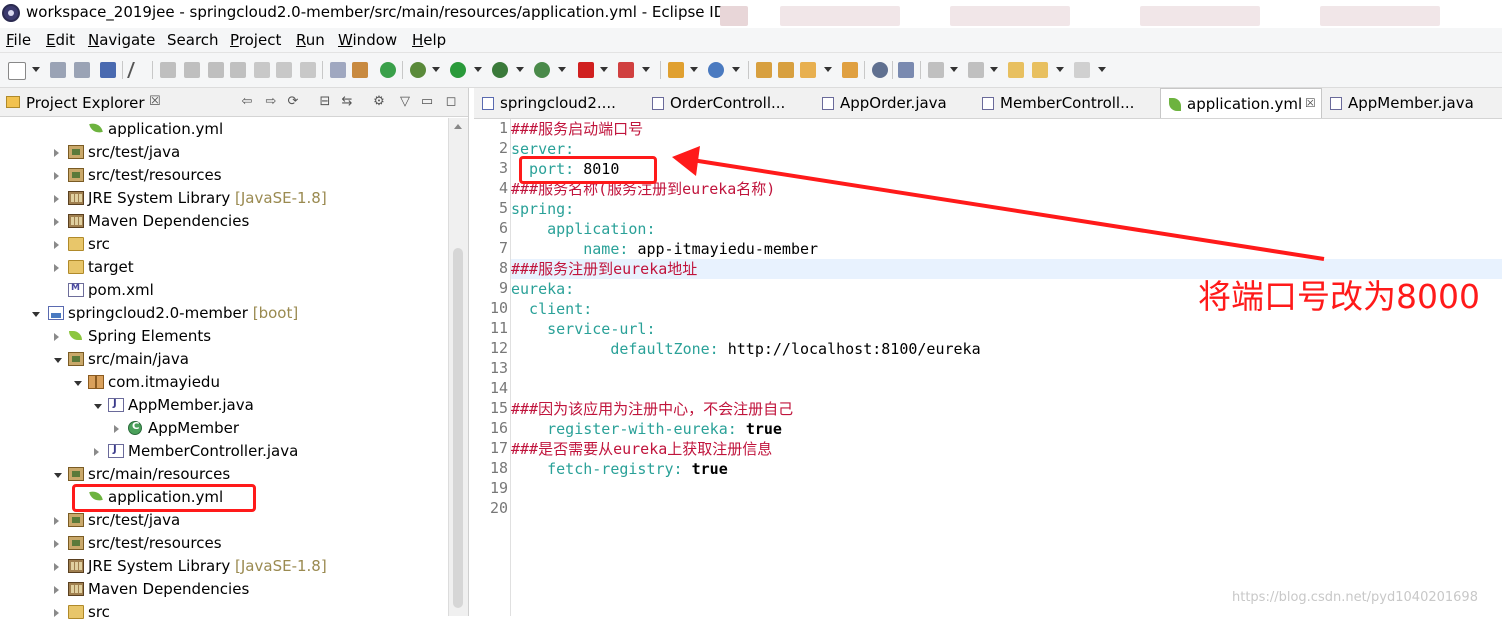  Describe the element at coordinates (458, 367) in the screenshot. I see `tree-scrollbar` at that location.